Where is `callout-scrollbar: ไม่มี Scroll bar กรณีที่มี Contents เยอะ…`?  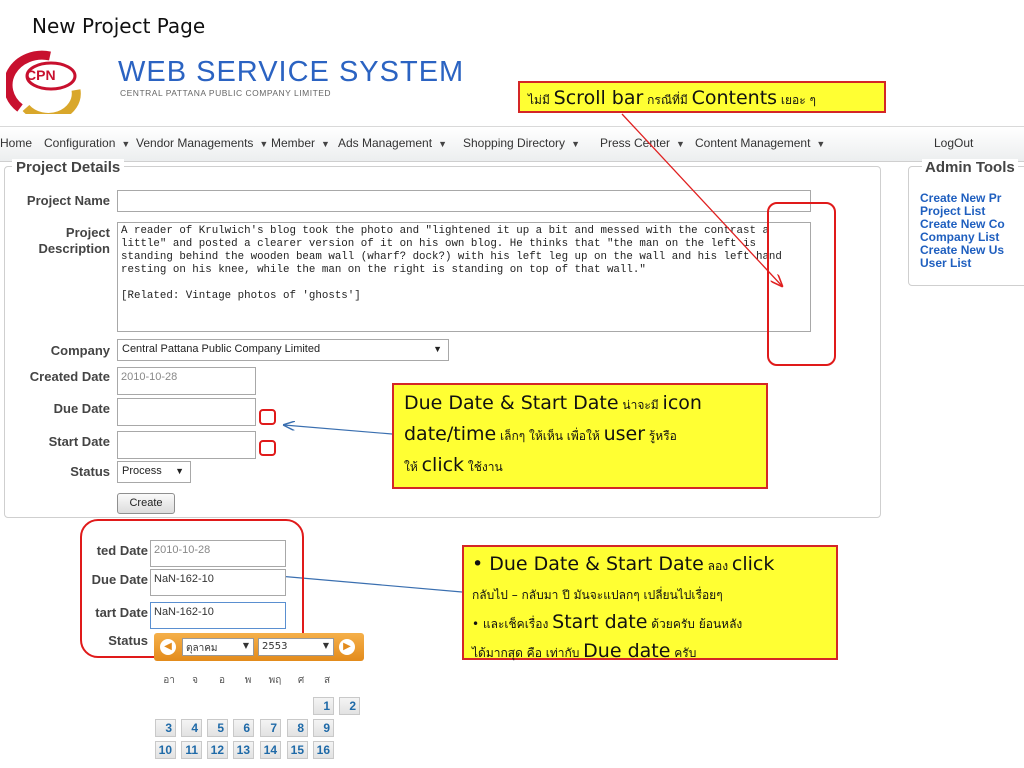 callout-scrollbar: ไม่มี Scroll bar กรณีที่มี Contents เยอะ… is located at coordinates (702, 97).